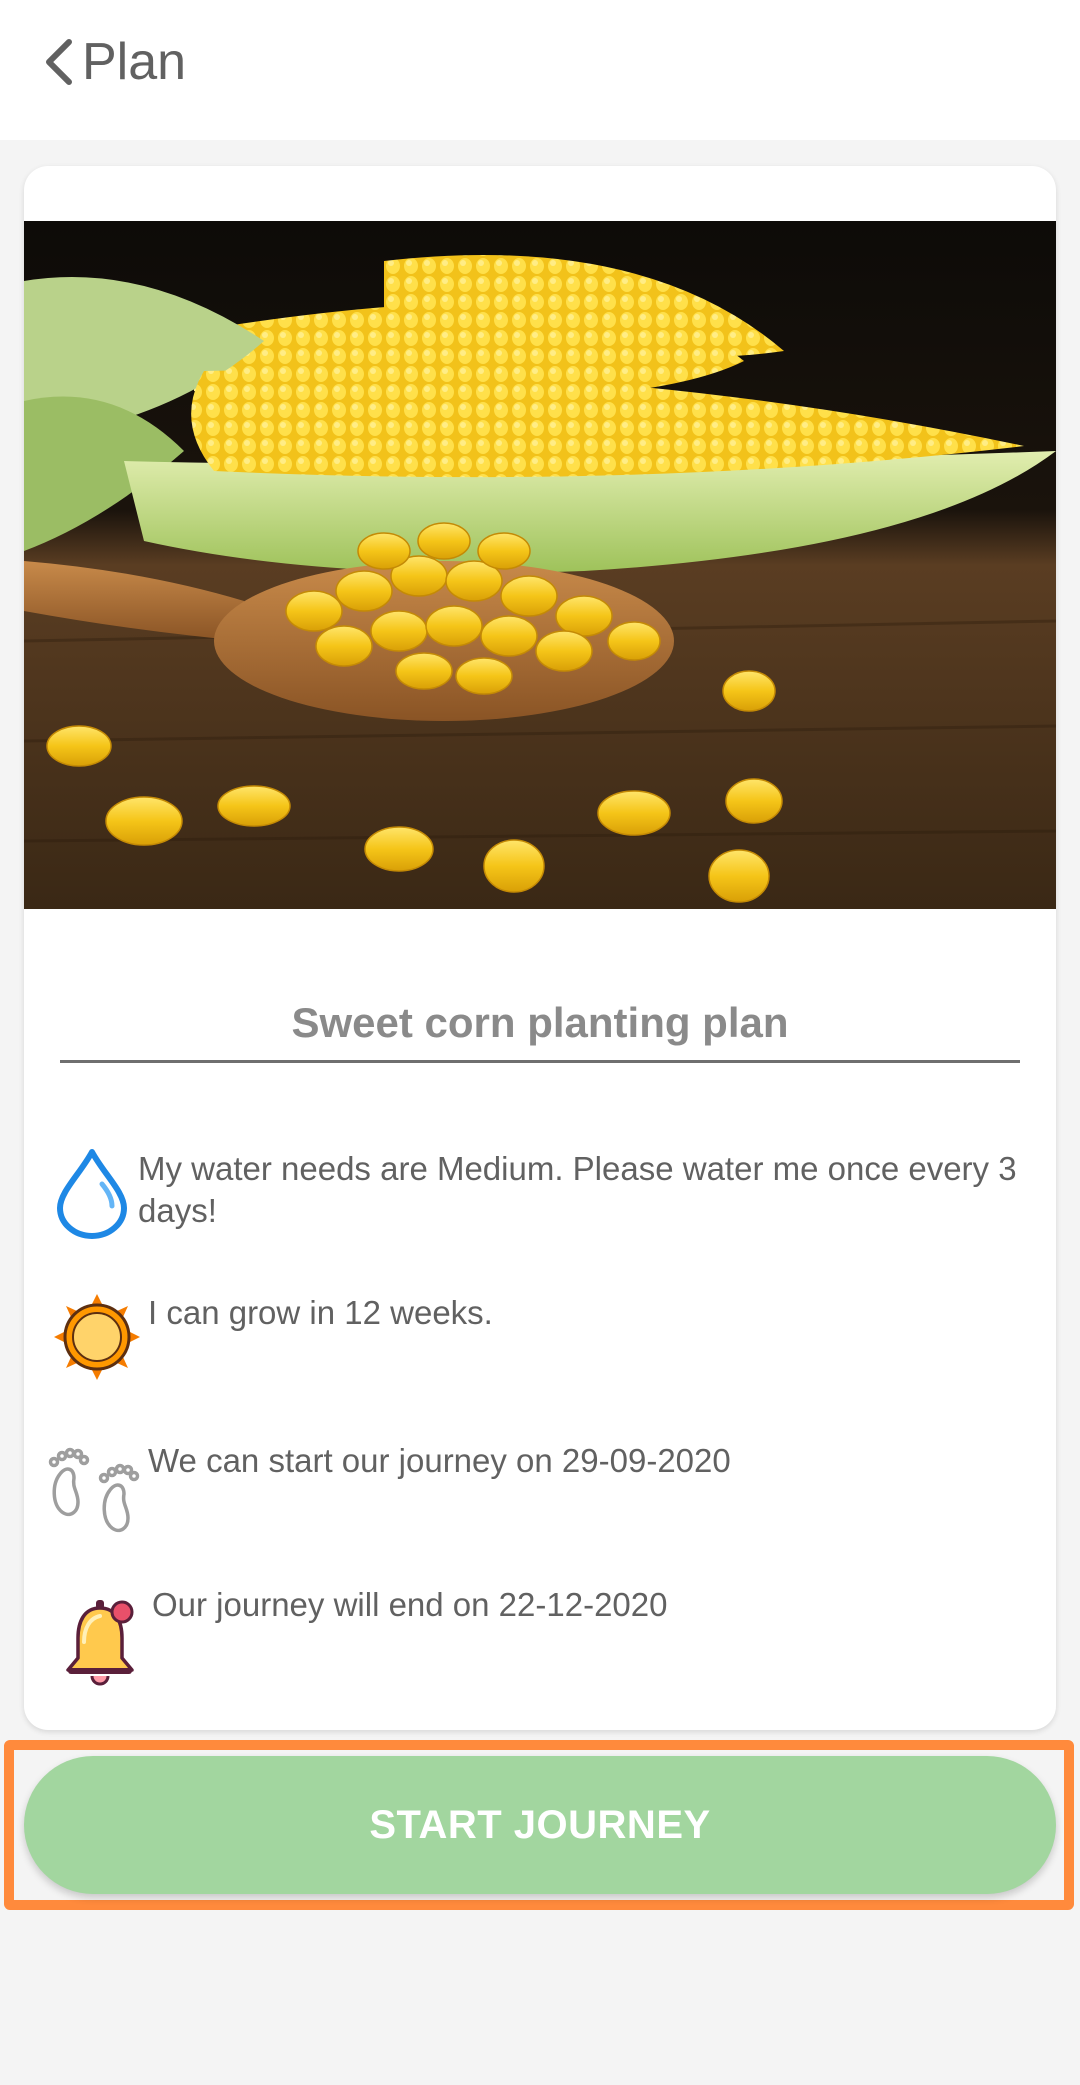 Image resolution: width=1080 pixels, height=2085 pixels. Describe the element at coordinates (94, 1490) in the screenshot. I see `footprints-icon` at that location.